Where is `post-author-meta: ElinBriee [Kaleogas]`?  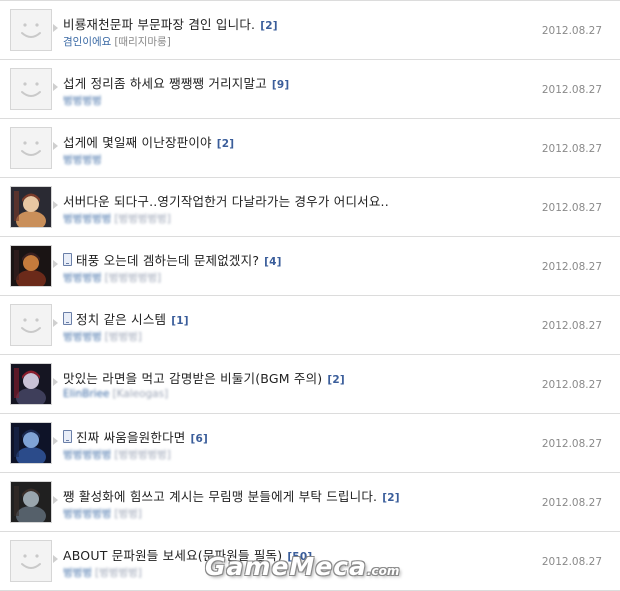 post-author-meta: ElinBriee [Kaleogas] is located at coordinates (115, 394).